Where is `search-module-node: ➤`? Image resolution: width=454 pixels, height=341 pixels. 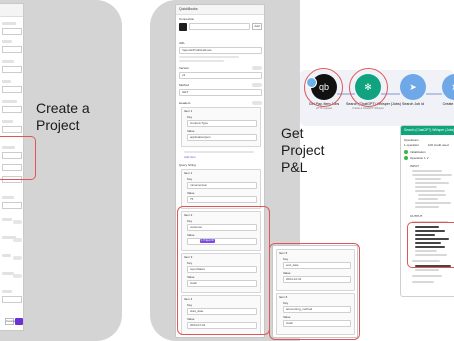
search-module-node: ➤ is located at coordinates (413, 87).